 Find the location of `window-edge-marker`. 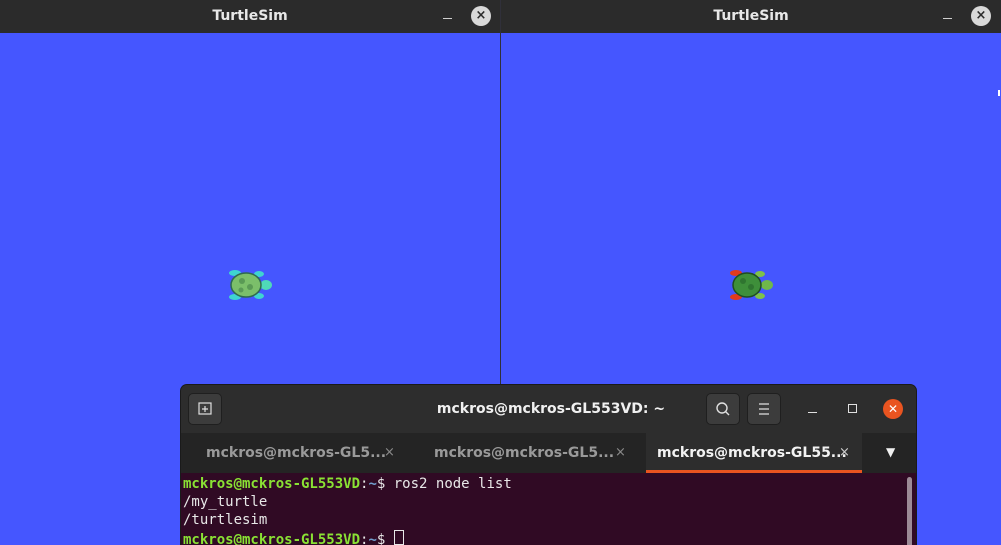

window-edge-marker is located at coordinates (999, 93).